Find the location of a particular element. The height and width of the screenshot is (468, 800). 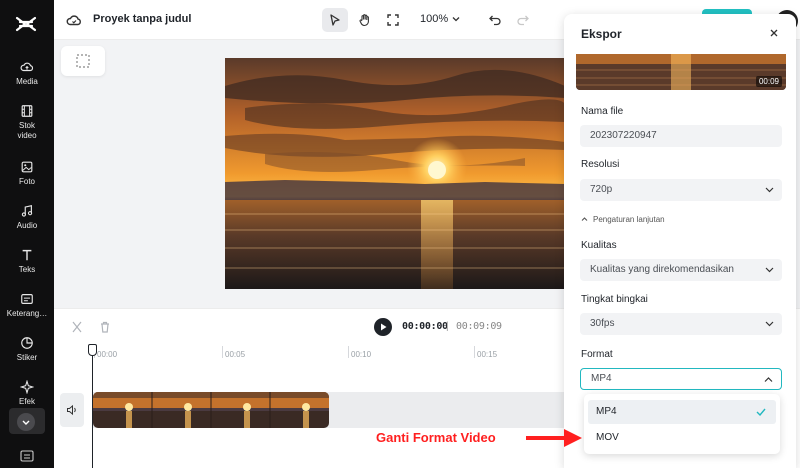

playhead-handle is located at coordinates (92, 350).